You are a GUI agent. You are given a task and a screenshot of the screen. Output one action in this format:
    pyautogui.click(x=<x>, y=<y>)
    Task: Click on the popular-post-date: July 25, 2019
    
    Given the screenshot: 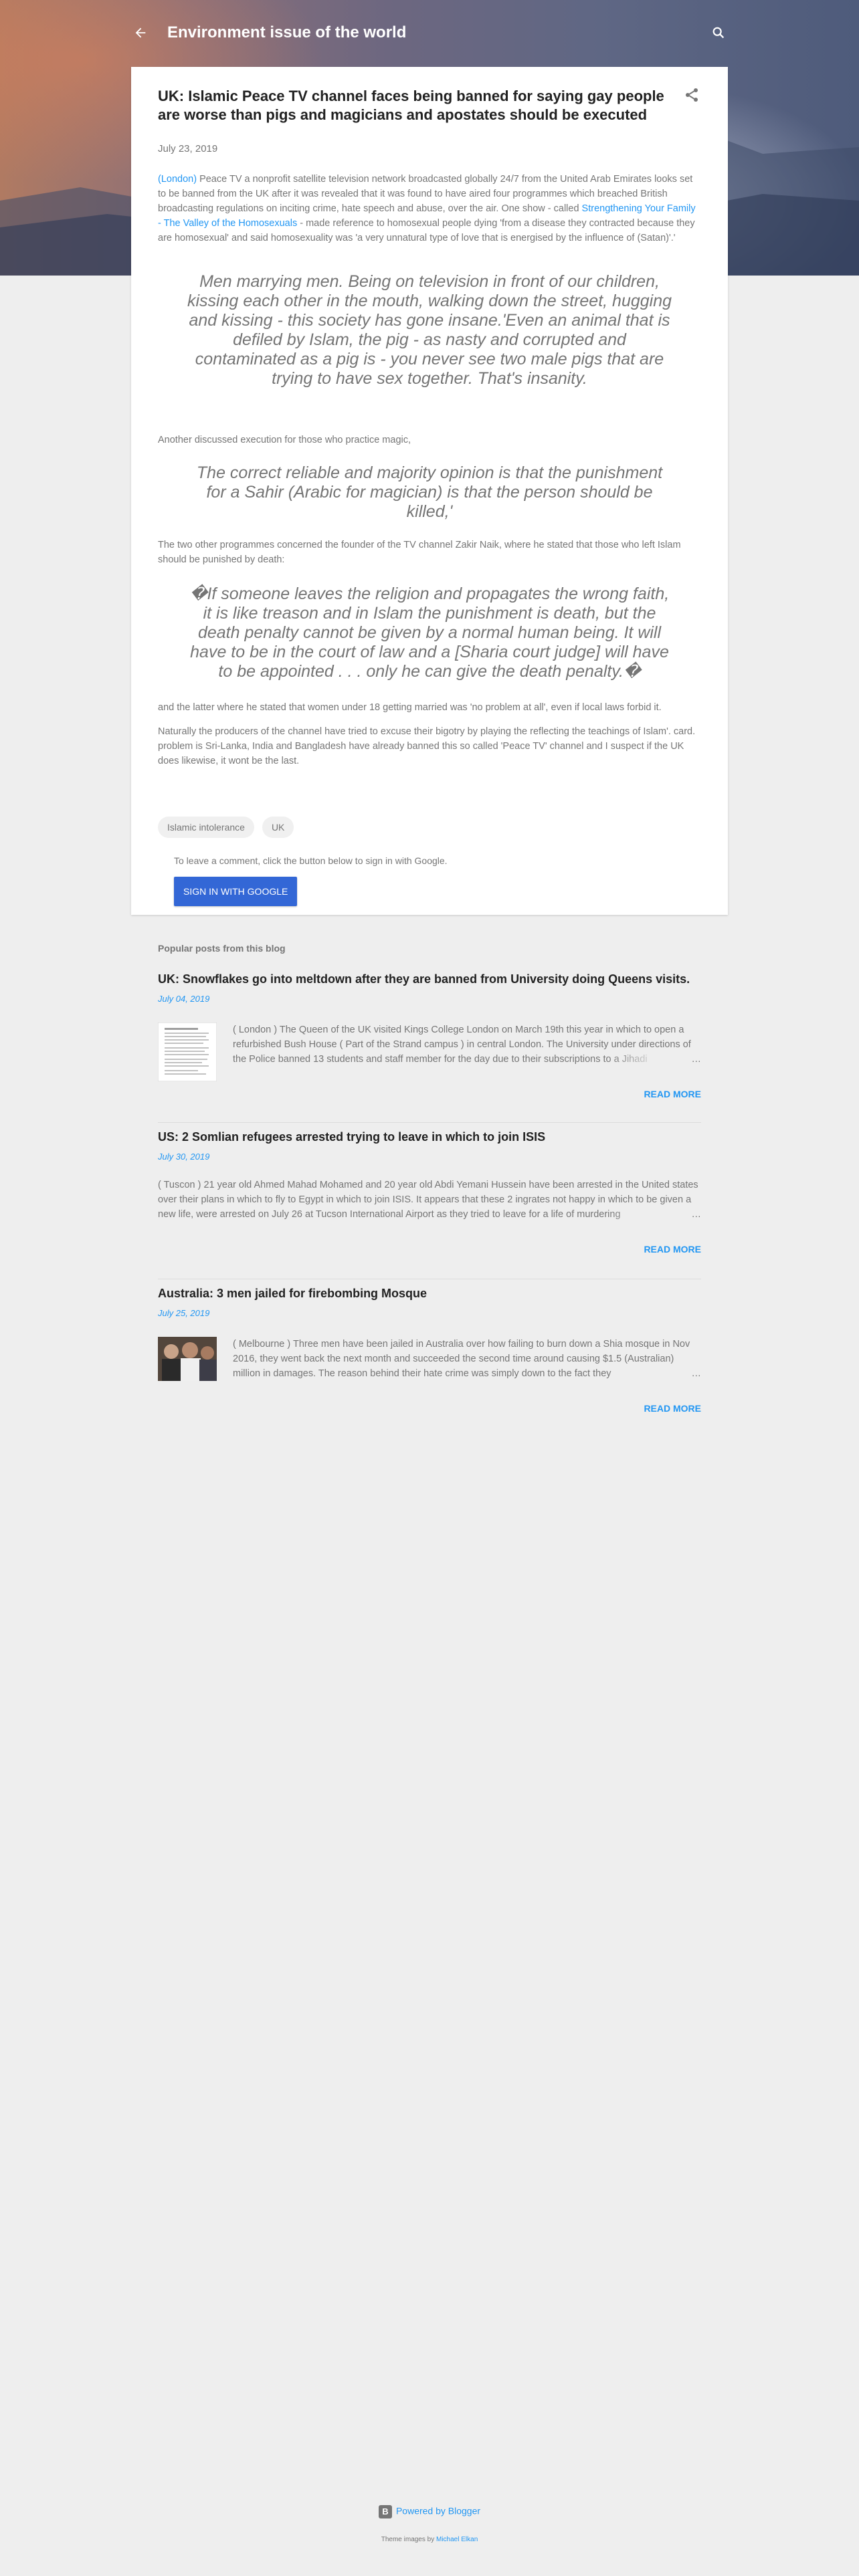 What is the action you would take?
    pyautogui.click(x=184, y=1313)
    